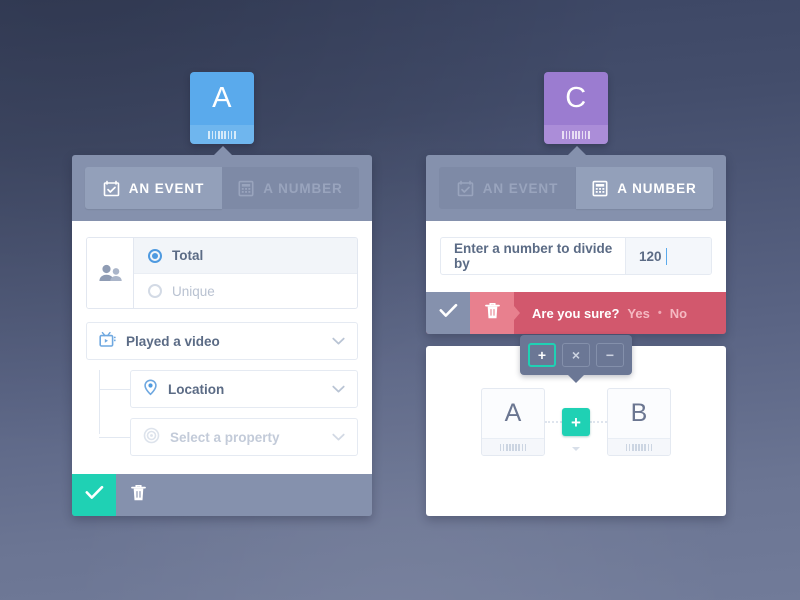  Describe the element at coordinates (576, 98) in the screenshot. I see `tile-c-letter: C` at that location.